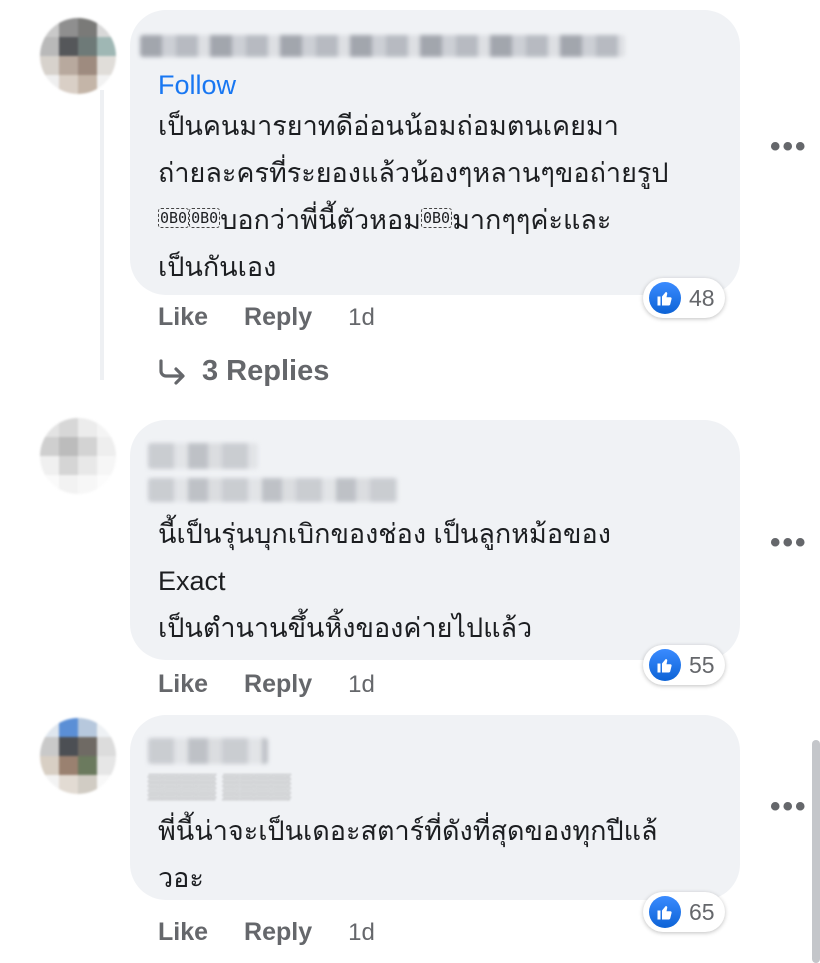 This screenshot has width=820, height=963. What do you see at coordinates (816, 851) in the screenshot?
I see `scrollbar` at bounding box center [816, 851].